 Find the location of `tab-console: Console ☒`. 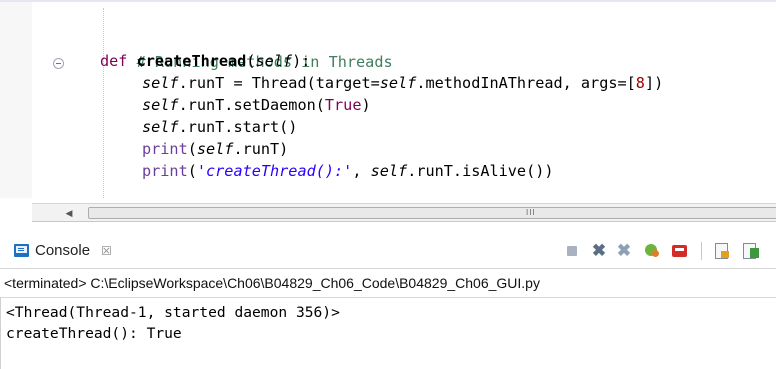

tab-console: Console ☒ is located at coordinates (75, 251).